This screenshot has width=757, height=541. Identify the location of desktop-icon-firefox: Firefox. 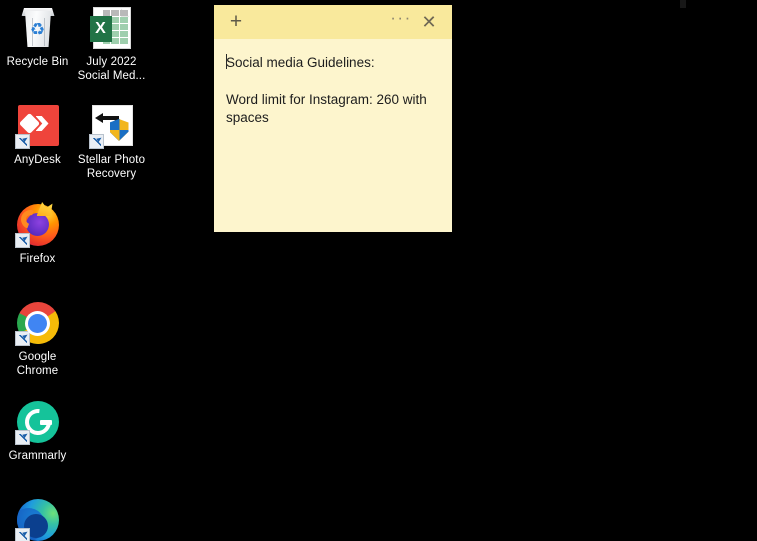
(37, 234).